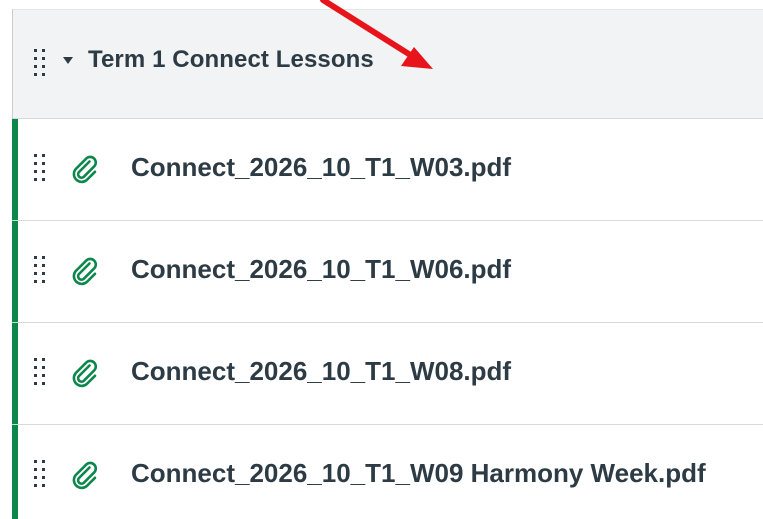  What do you see at coordinates (321, 371) in the screenshot?
I see `module-item-title: Connect_2026_10_T1_W08.pdf` at bounding box center [321, 371].